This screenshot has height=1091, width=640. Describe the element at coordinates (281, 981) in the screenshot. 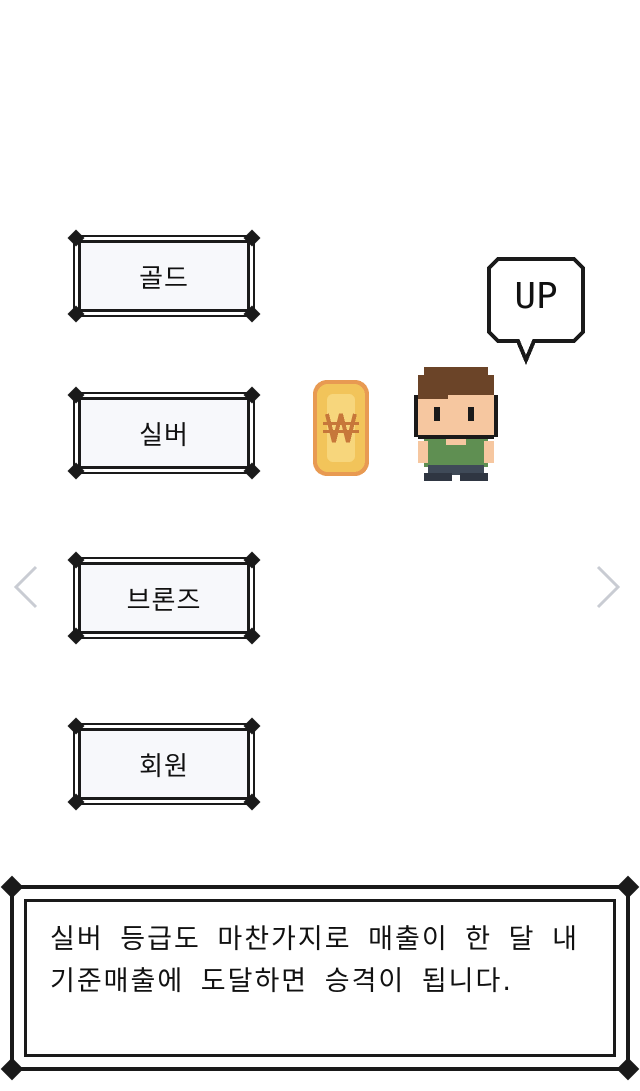

I see `dialog-line: 기준매출에 도달하면 승격이 됩니다.` at that location.